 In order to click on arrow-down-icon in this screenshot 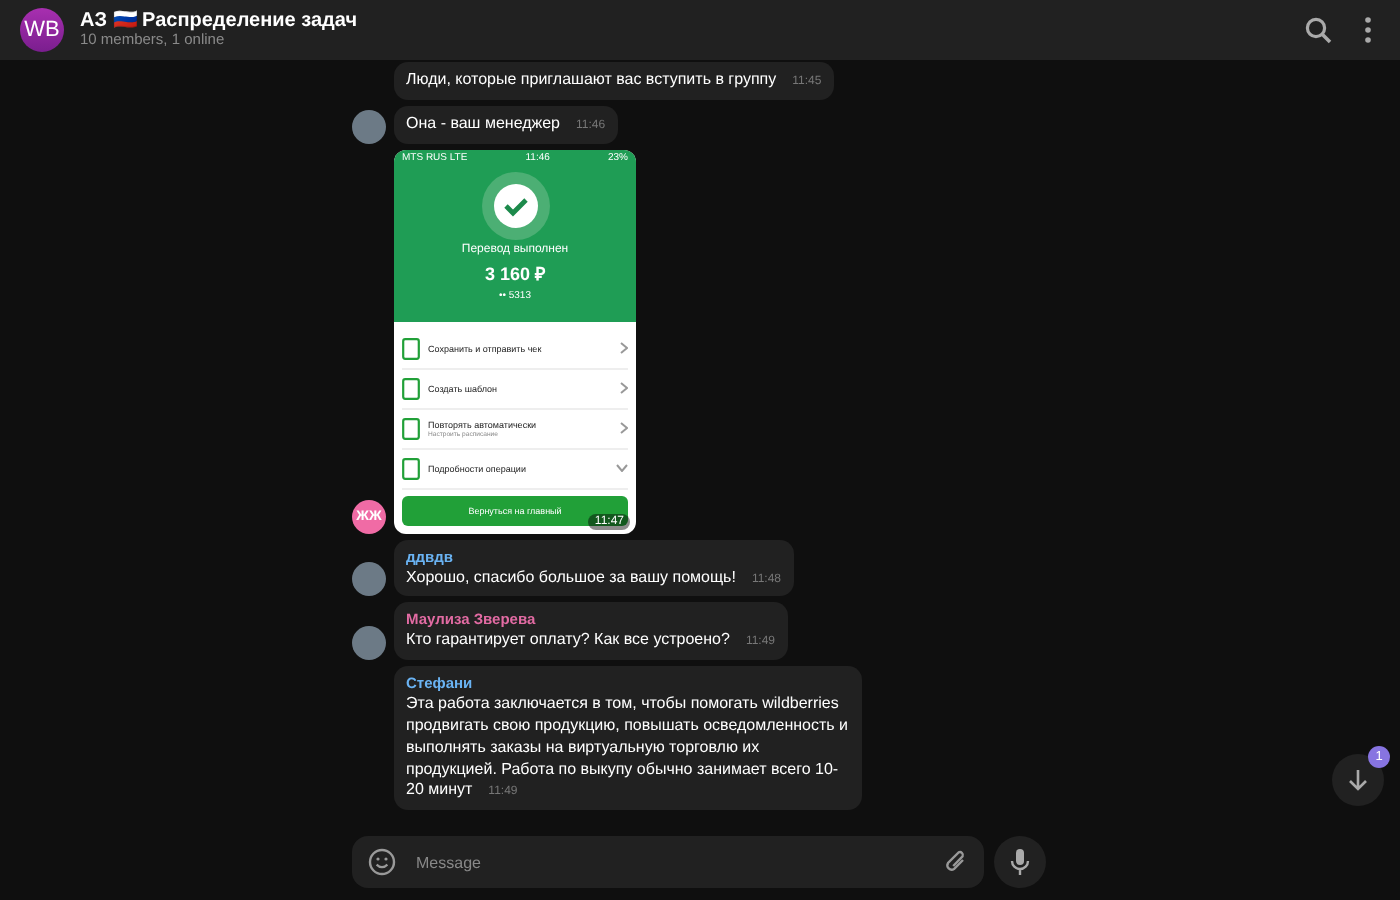, I will do `click(1358, 780)`.